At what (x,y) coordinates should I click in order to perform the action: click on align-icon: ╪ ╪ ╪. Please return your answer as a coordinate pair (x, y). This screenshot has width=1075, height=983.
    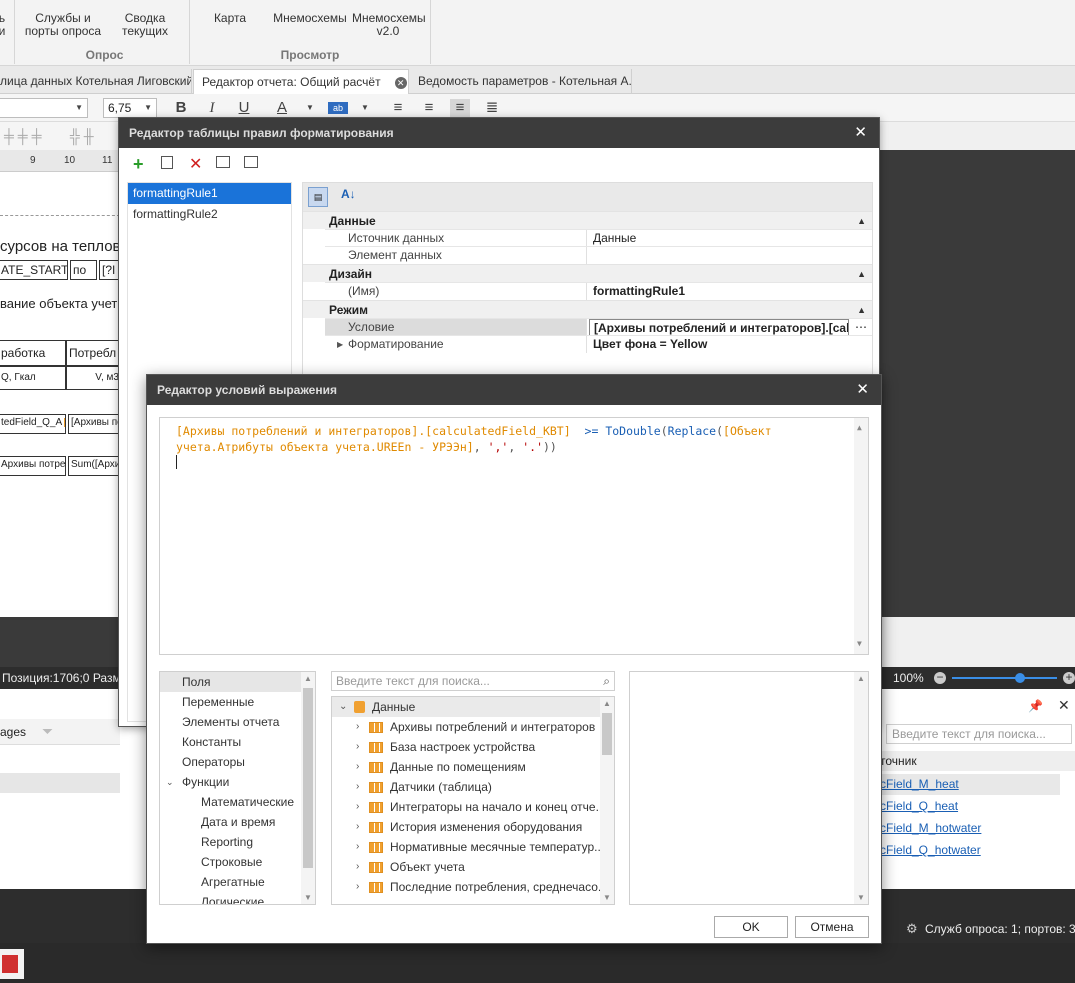
    Looking at the image, I should click on (23, 136).